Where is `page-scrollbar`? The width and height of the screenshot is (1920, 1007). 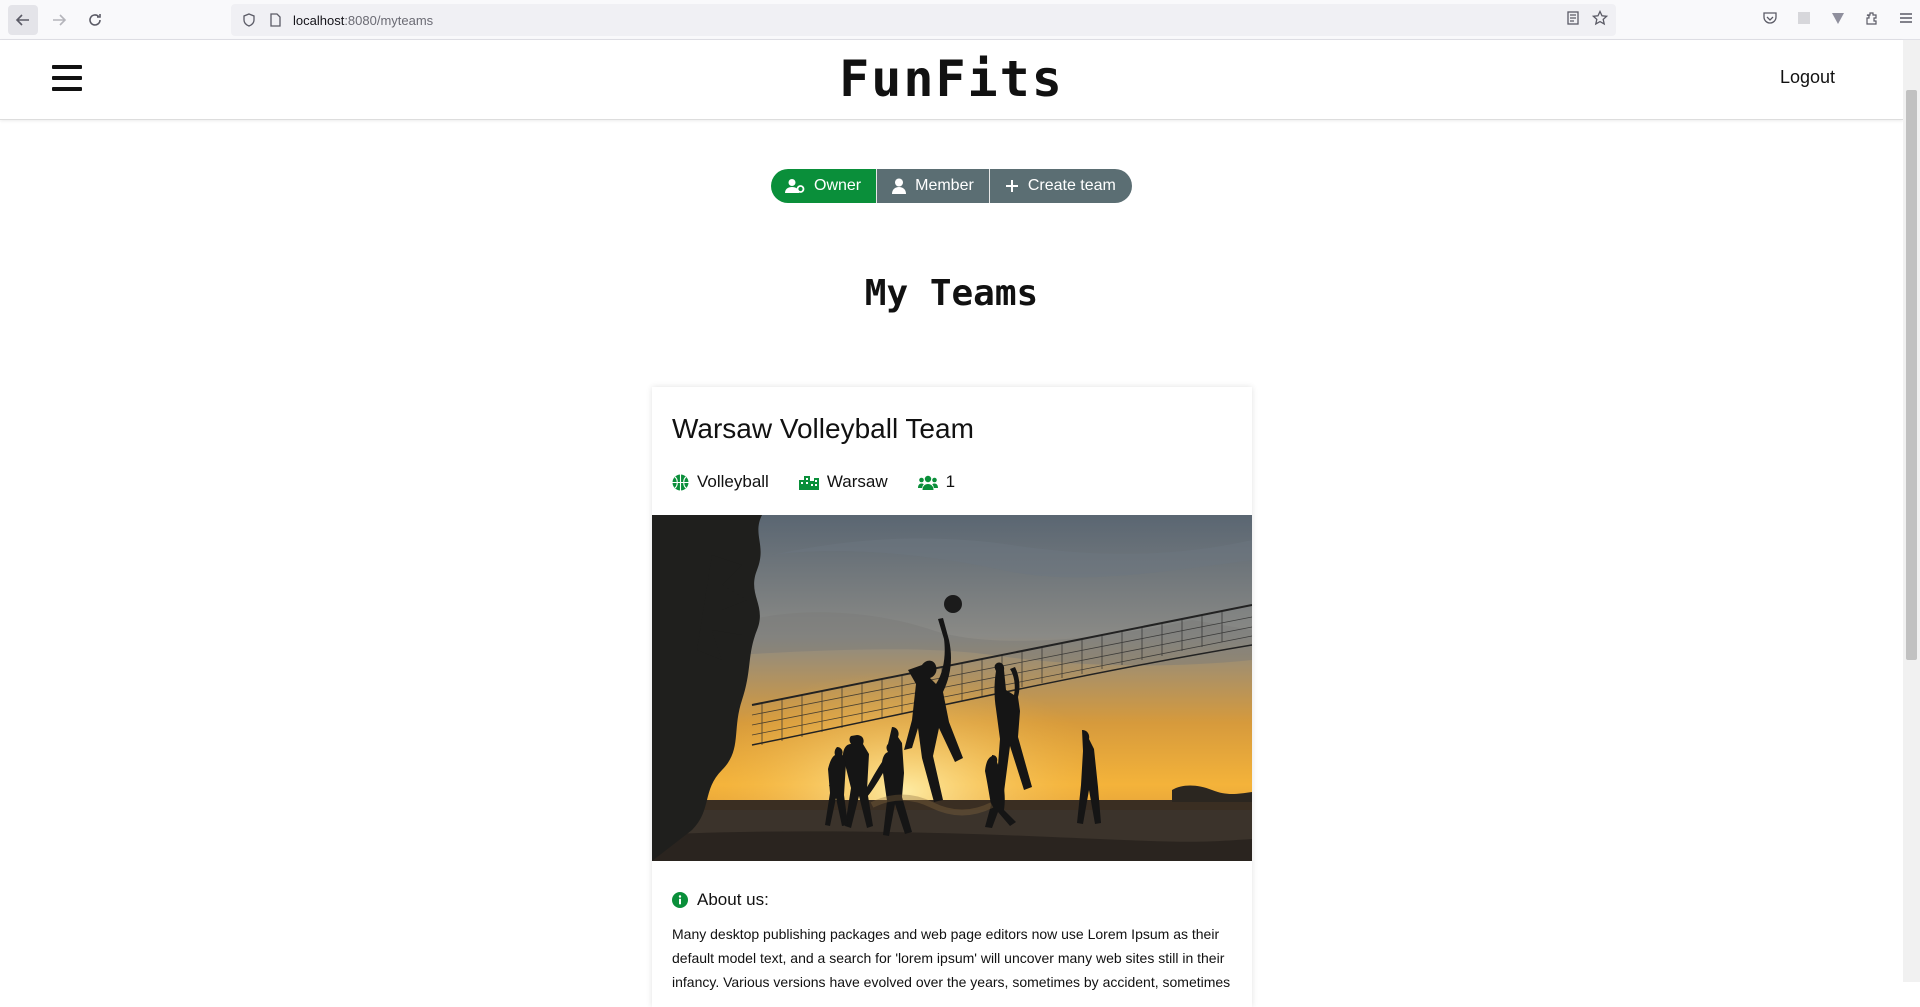 page-scrollbar is located at coordinates (1911, 511).